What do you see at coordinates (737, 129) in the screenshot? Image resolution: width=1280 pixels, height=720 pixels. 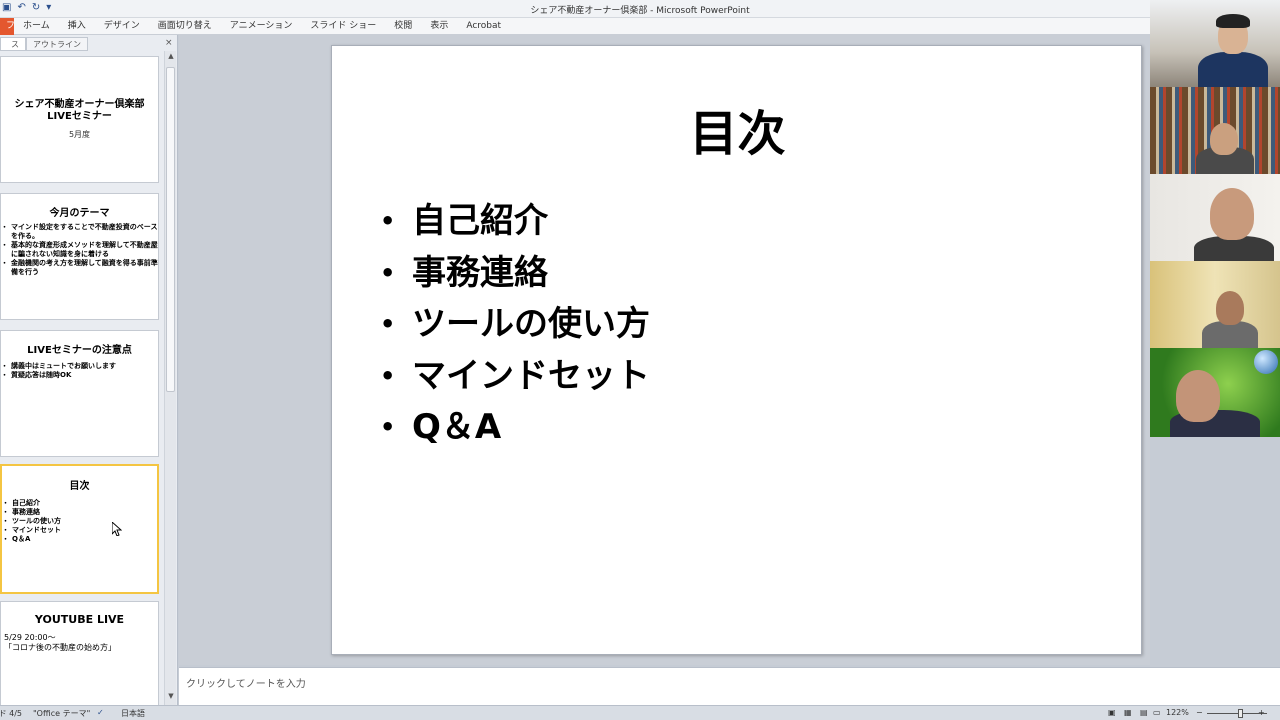 I see `slide-title: 目次` at bounding box center [737, 129].